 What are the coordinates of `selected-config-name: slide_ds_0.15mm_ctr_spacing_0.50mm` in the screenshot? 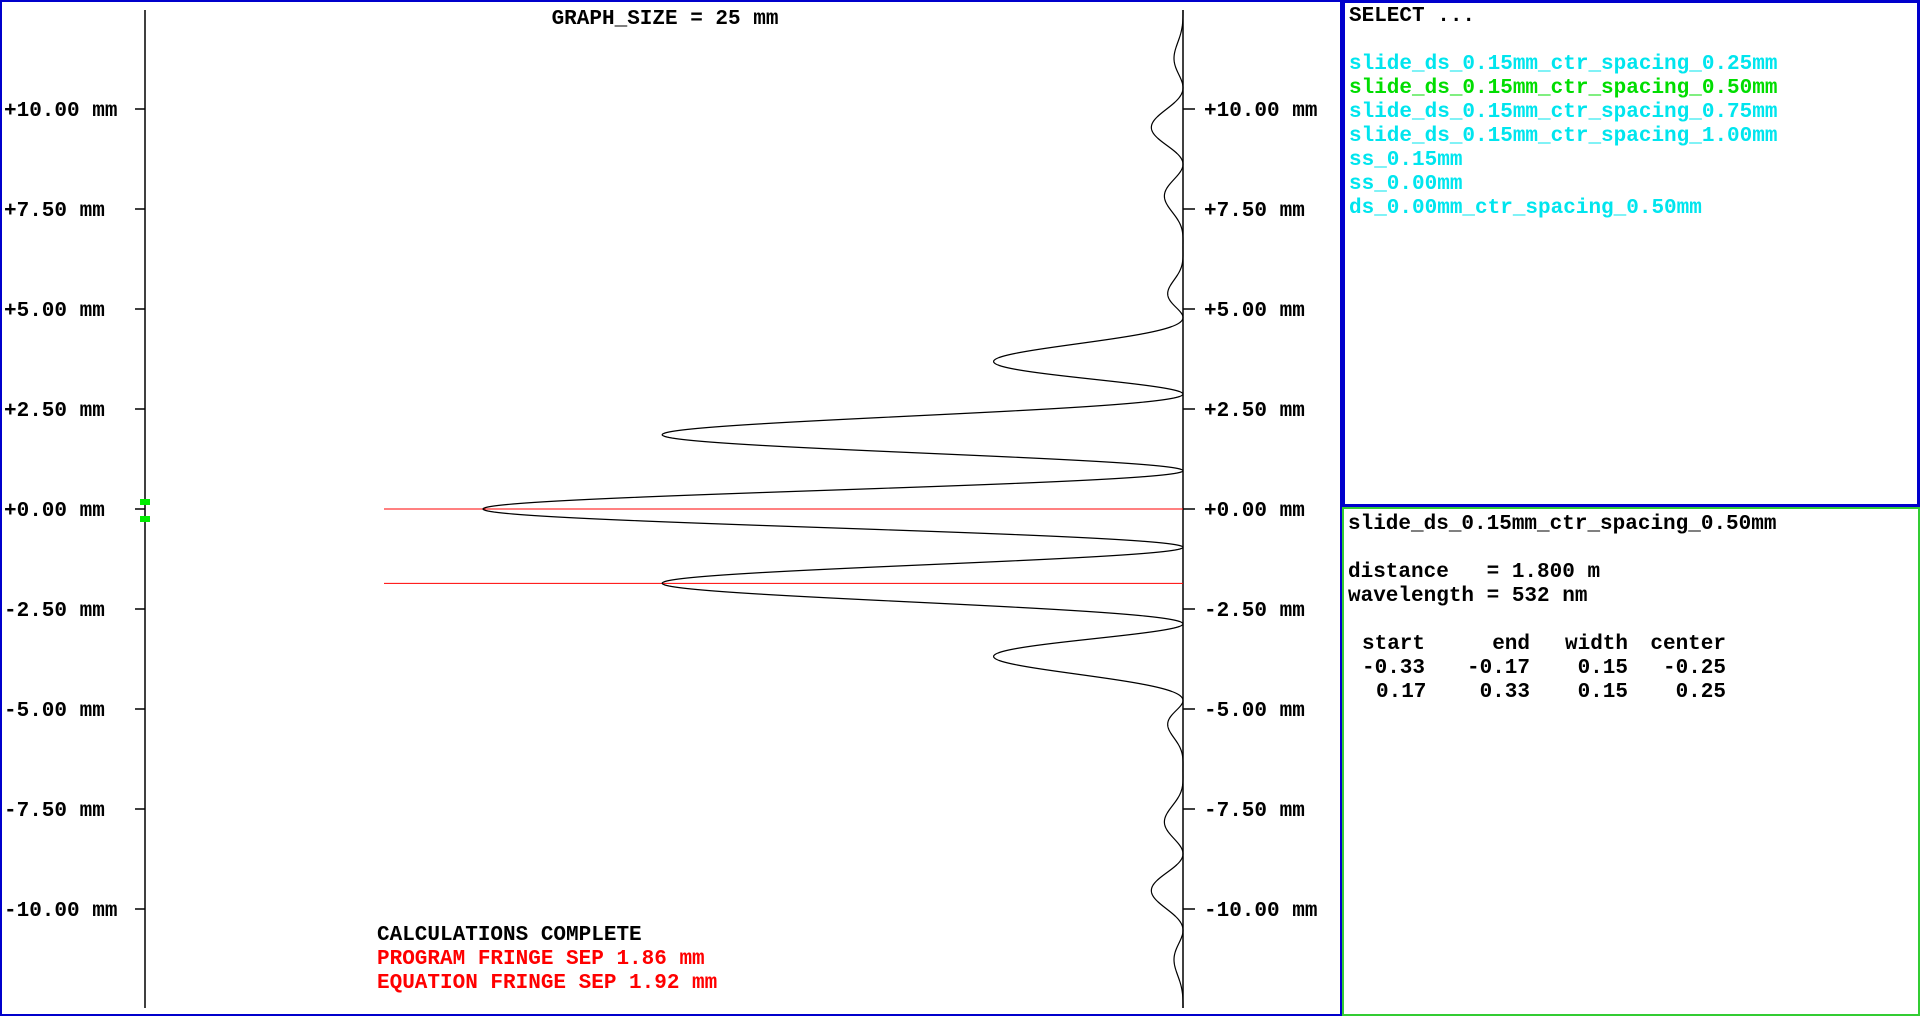 It's located at (1562, 524).